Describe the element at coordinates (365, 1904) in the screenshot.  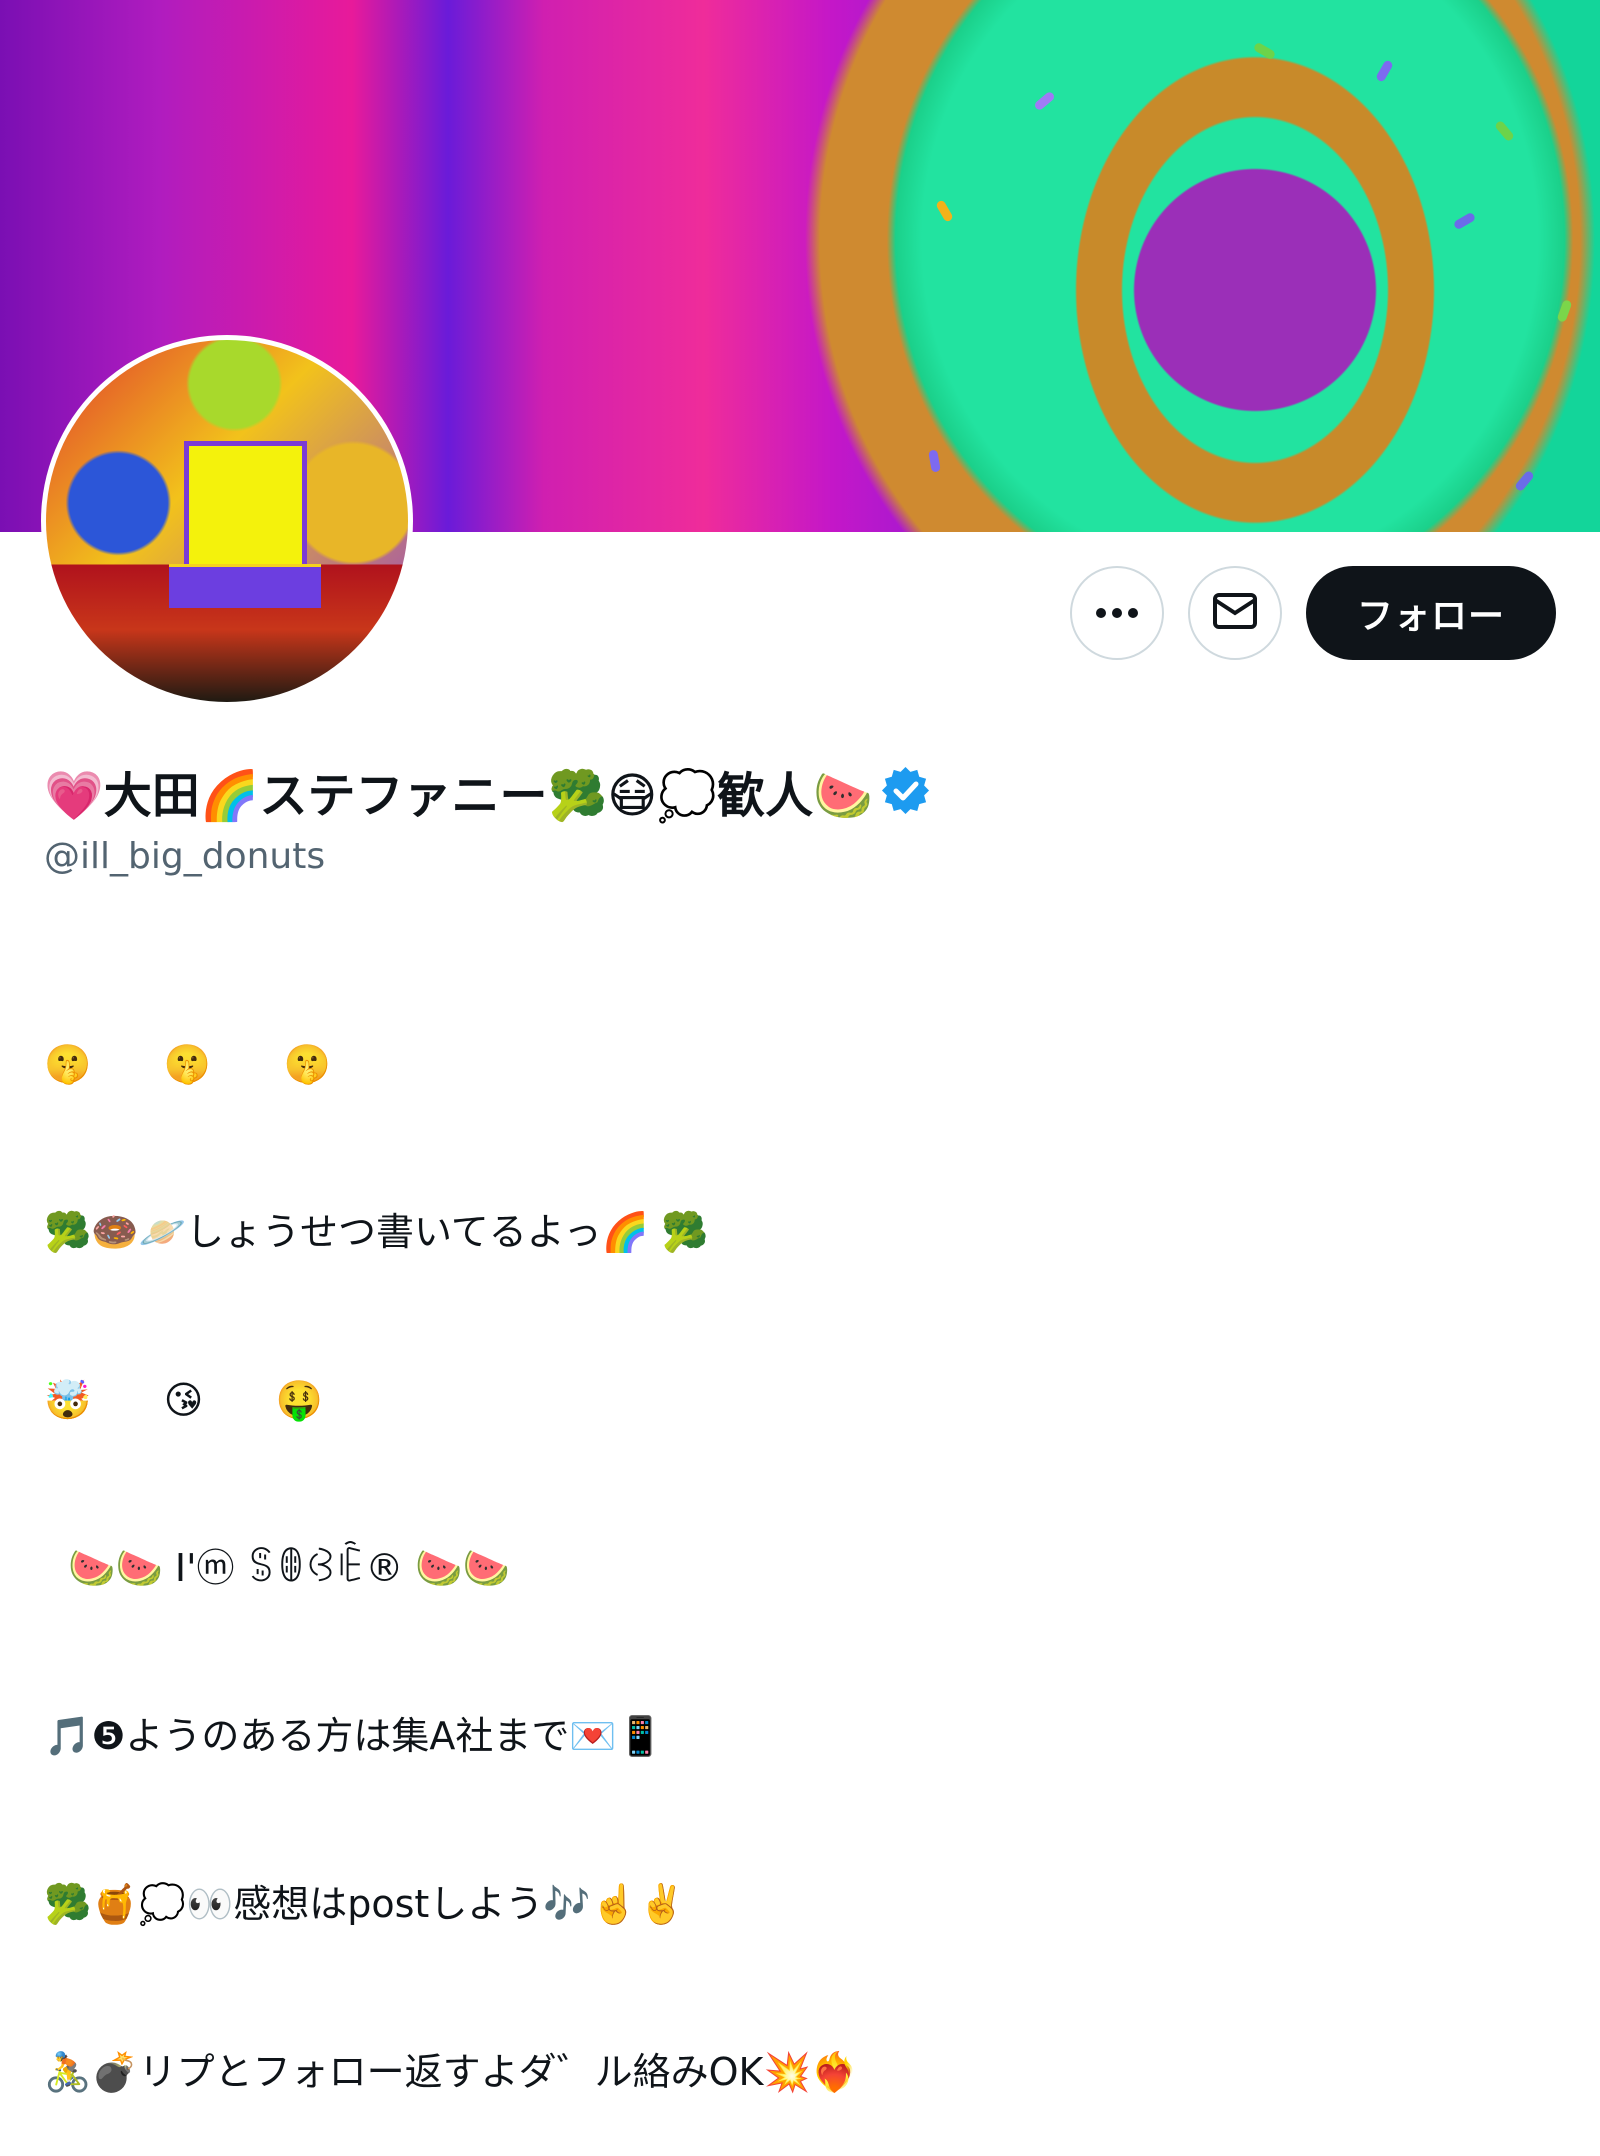
I see `bio-line: 🥦🍯💭👀感想はpostしよう🎶☝️✌️` at that location.